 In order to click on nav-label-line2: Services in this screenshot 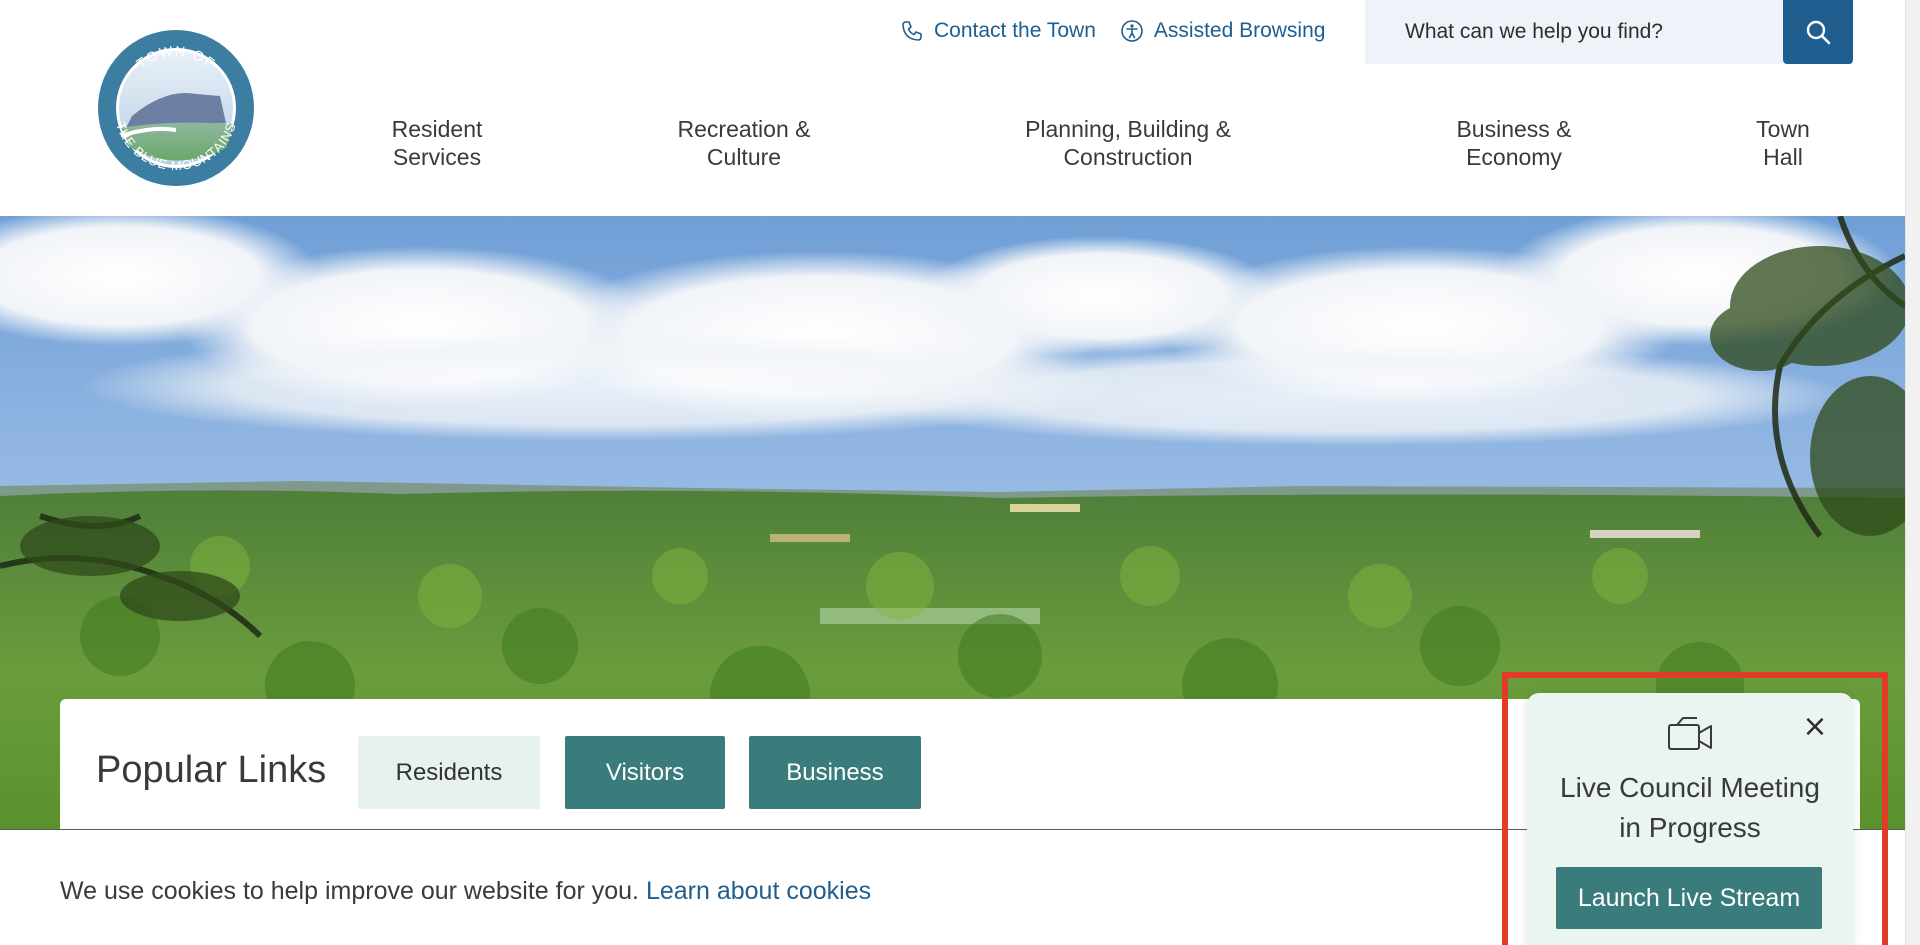, I will do `click(437, 157)`.